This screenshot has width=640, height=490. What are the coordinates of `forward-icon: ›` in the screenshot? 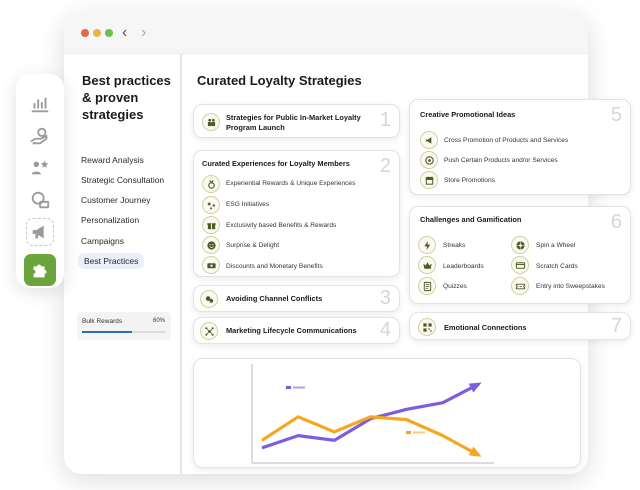 It's located at (143, 33).